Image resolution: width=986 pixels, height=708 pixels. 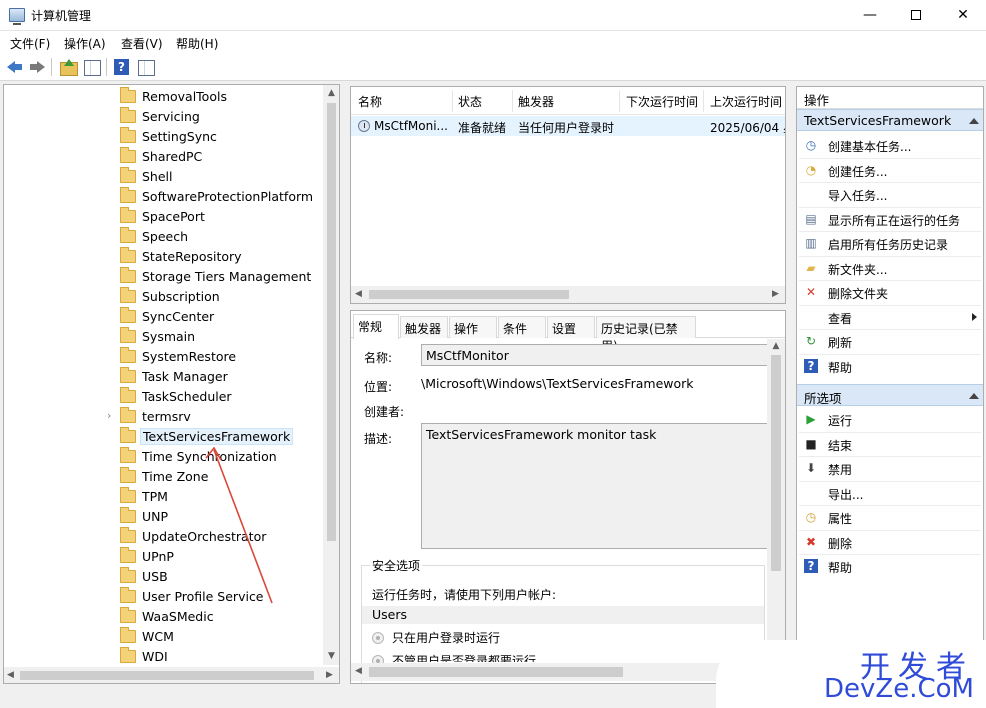 What do you see at coordinates (522, 327) in the screenshot?
I see `tab-conditions: 条件` at bounding box center [522, 327].